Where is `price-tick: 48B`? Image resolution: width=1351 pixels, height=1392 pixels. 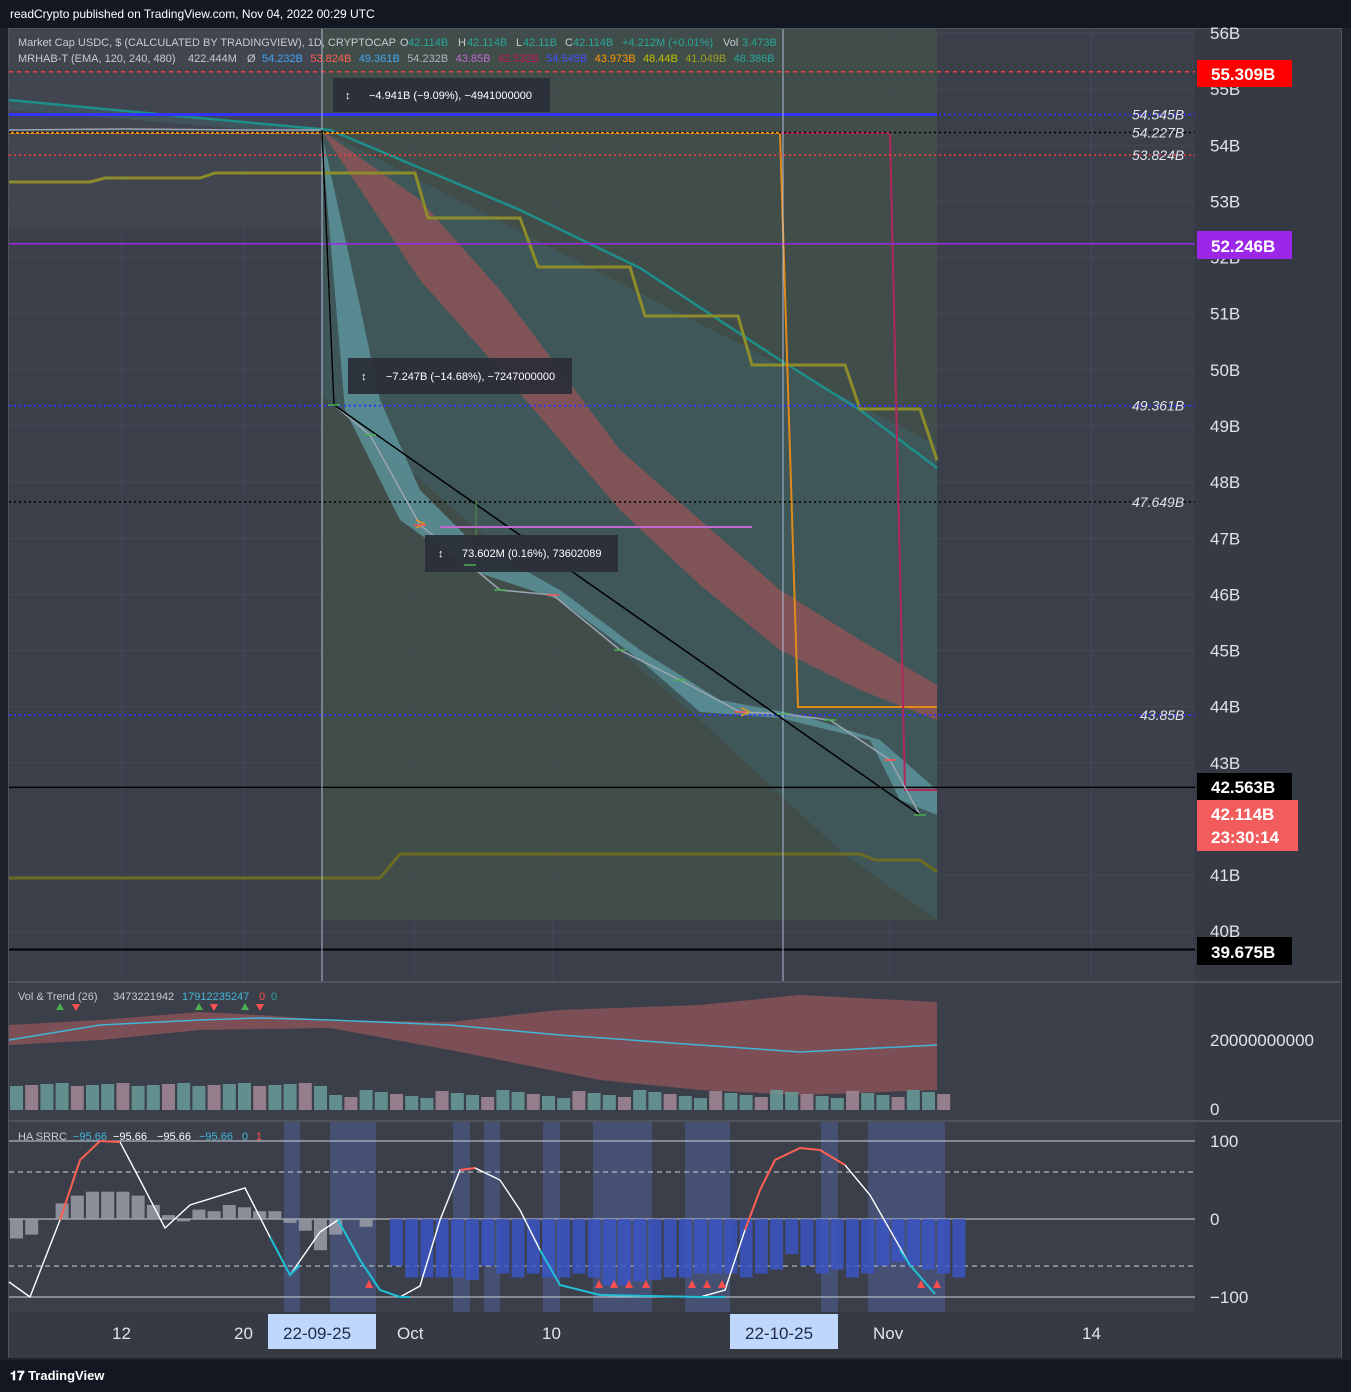
price-tick: 48B is located at coordinates (1225, 482).